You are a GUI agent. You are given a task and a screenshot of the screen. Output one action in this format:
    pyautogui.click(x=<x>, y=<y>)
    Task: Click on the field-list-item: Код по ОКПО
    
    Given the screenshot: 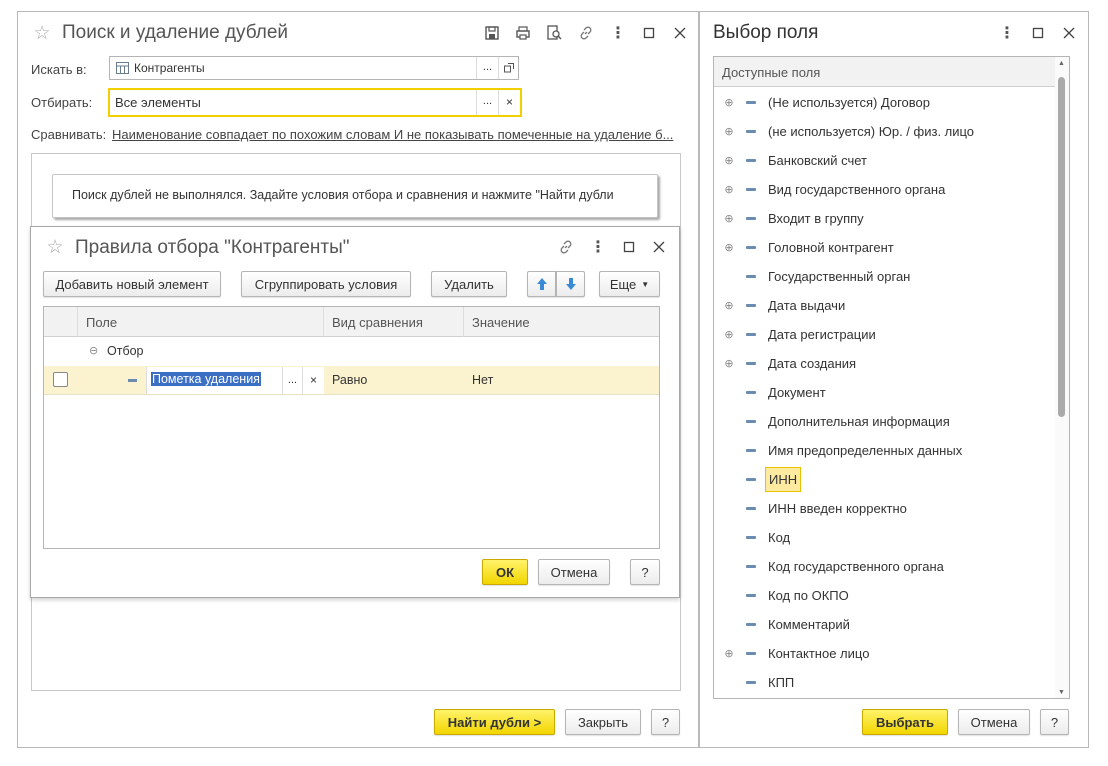 What is the action you would take?
    pyautogui.click(x=884, y=595)
    